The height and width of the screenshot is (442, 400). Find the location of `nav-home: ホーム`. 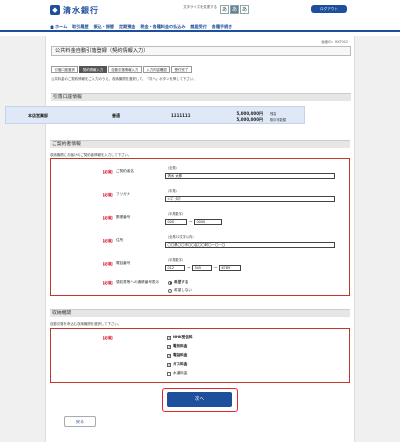

nav-home: ホーム is located at coordinates (58, 27).